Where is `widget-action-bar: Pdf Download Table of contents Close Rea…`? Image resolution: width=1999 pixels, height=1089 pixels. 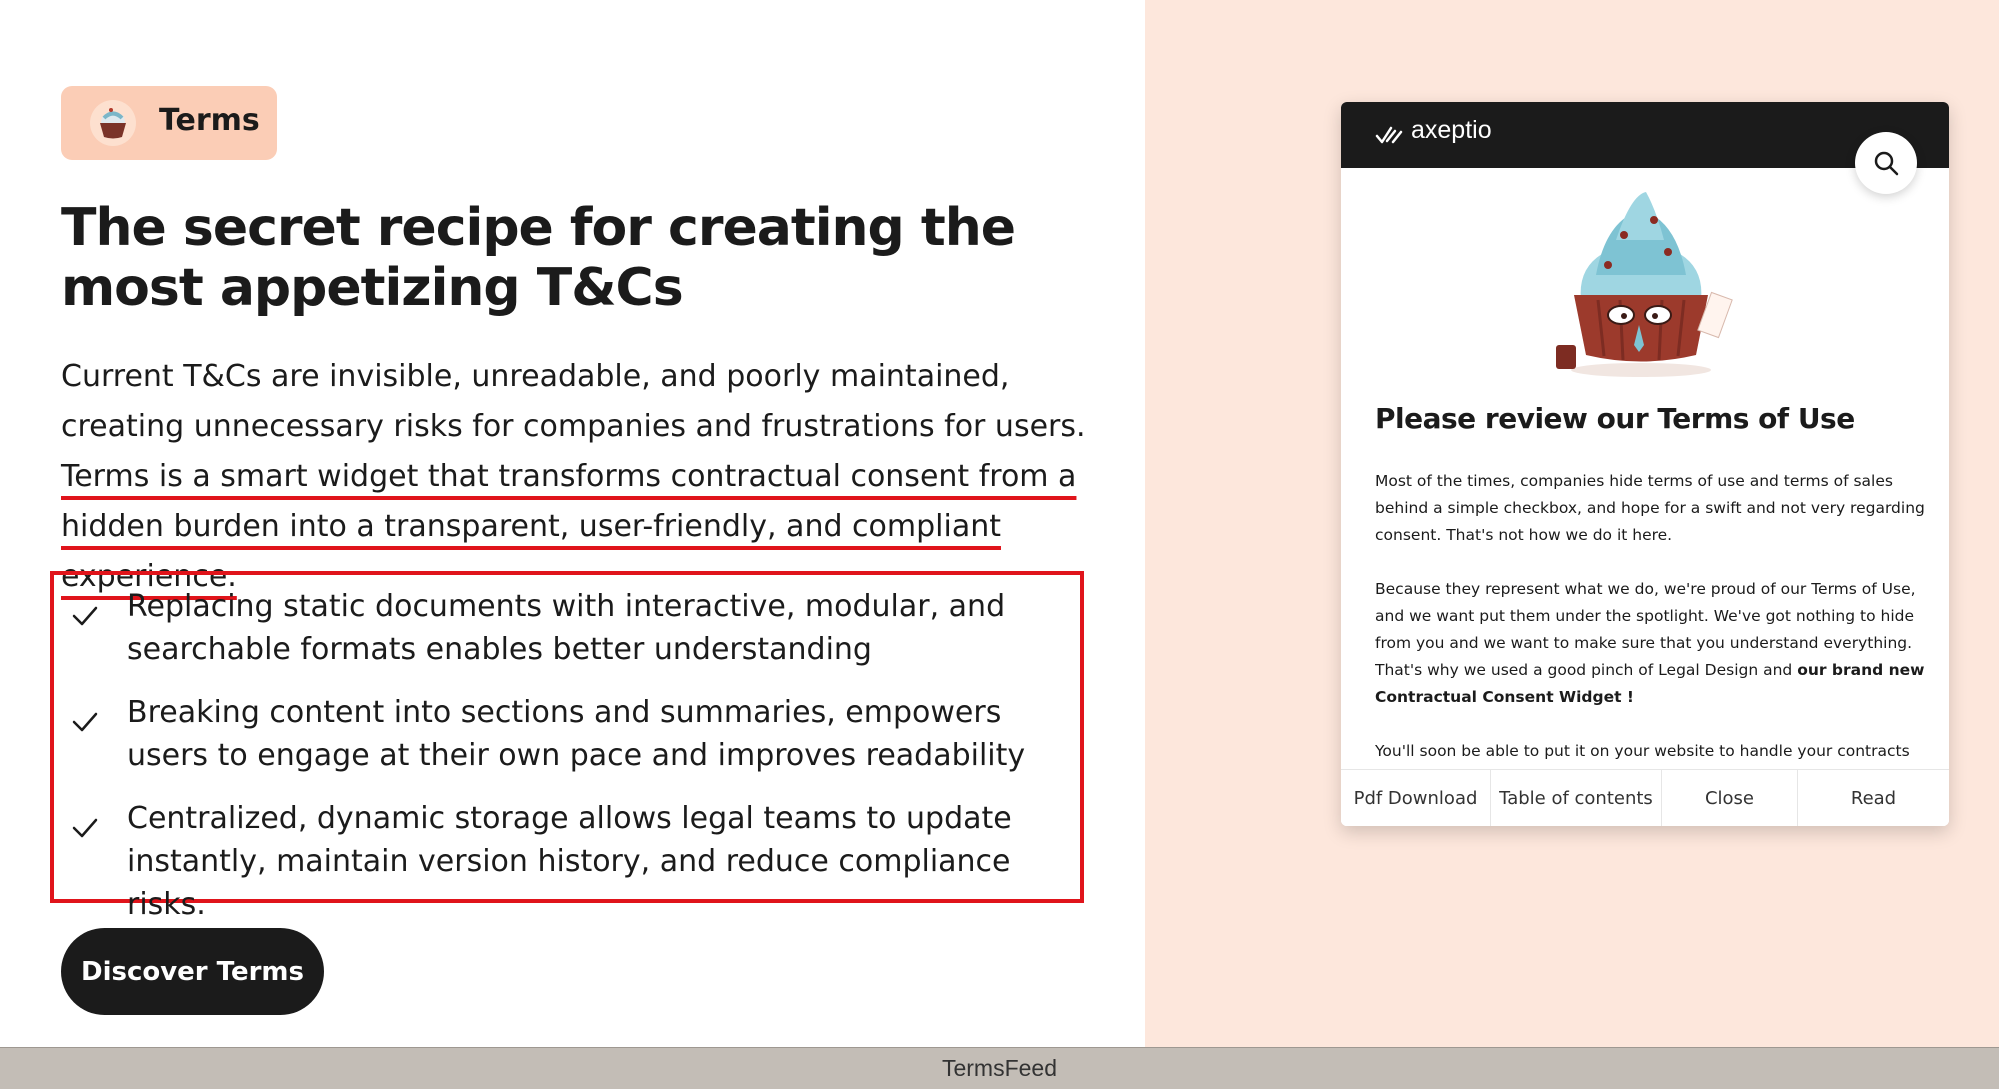 widget-action-bar: Pdf Download Table of contents Close Rea… is located at coordinates (1645, 797).